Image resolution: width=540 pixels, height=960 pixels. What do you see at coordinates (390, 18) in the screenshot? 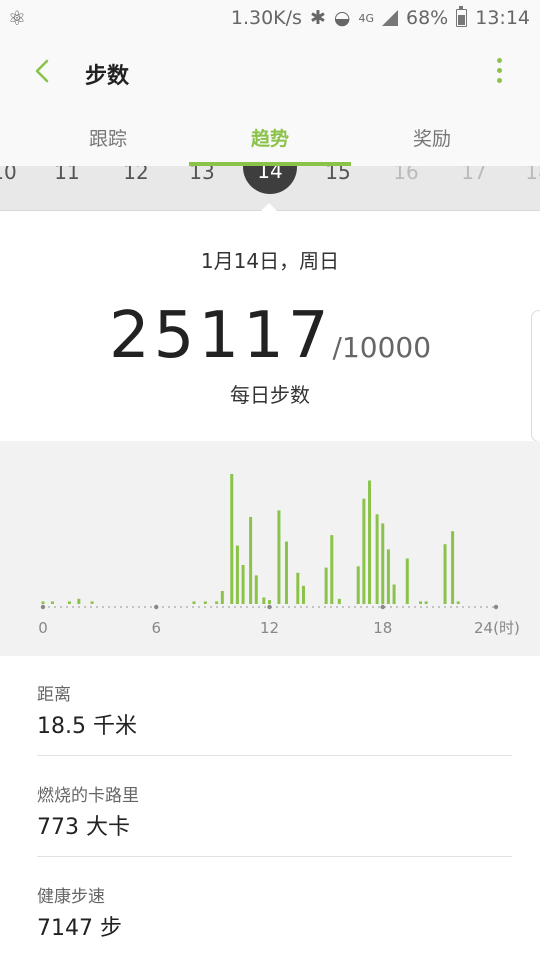
I see `signal-icon` at bounding box center [390, 18].